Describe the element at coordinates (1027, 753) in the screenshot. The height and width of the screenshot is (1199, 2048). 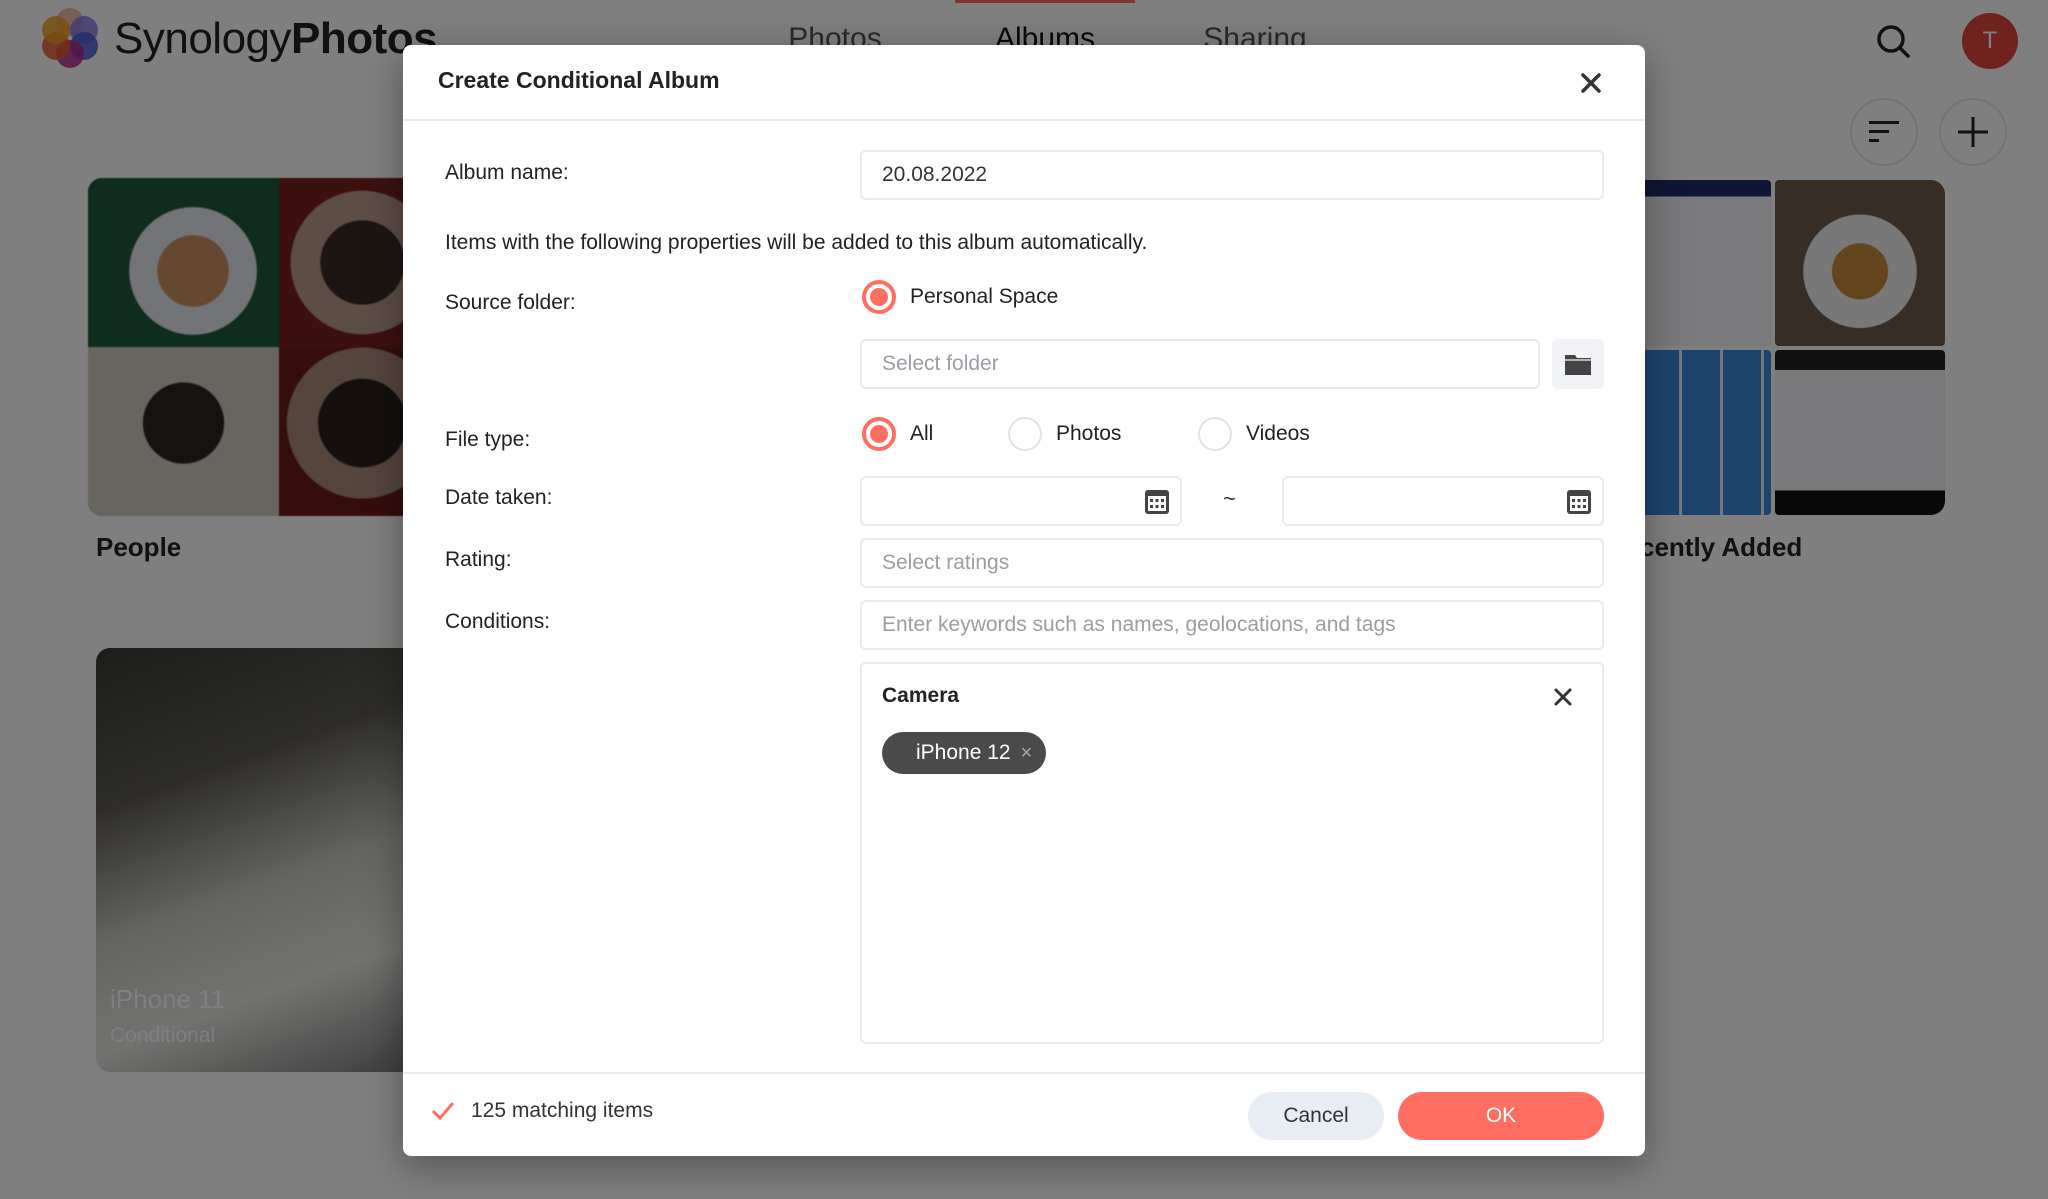
I see `chip-remove-icon: ×` at that location.